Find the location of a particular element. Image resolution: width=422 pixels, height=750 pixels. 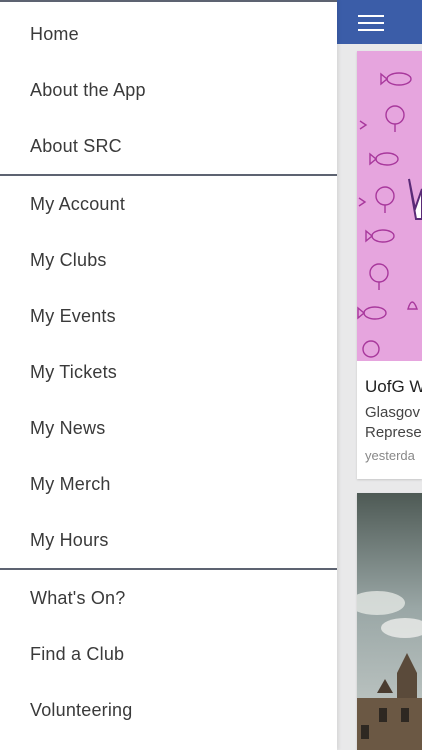

hamburger-menu-icon is located at coordinates (371, 23).